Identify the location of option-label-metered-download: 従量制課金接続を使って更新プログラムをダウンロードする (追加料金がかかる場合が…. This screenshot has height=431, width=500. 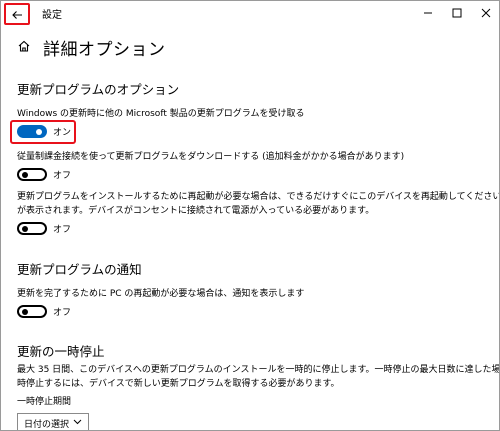
(211, 157).